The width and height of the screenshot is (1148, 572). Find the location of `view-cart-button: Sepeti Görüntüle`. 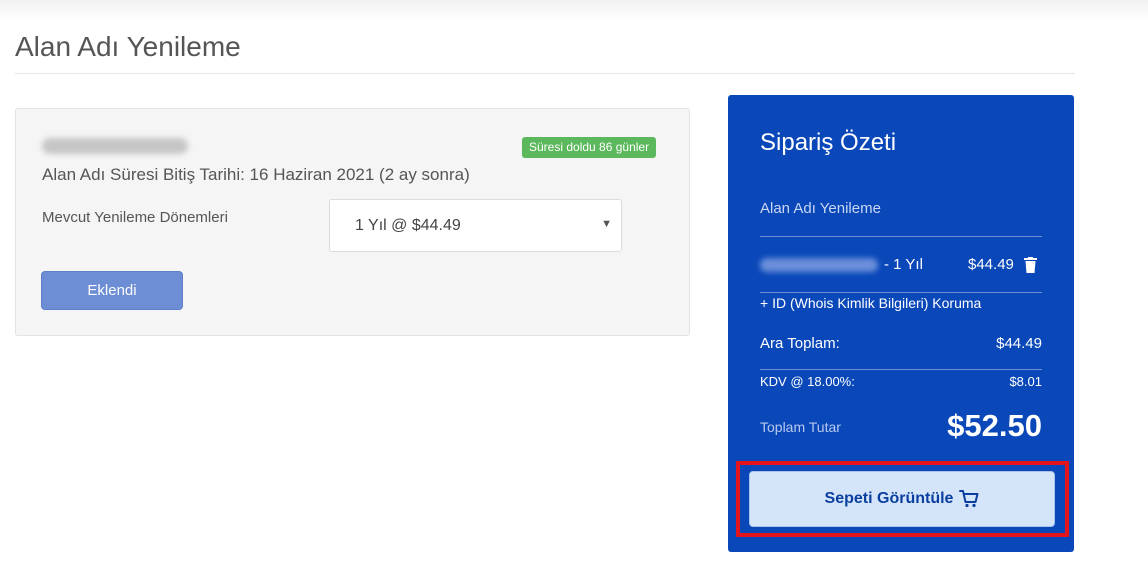

view-cart-button: Sepeti Görüntüle is located at coordinates (902, 499).